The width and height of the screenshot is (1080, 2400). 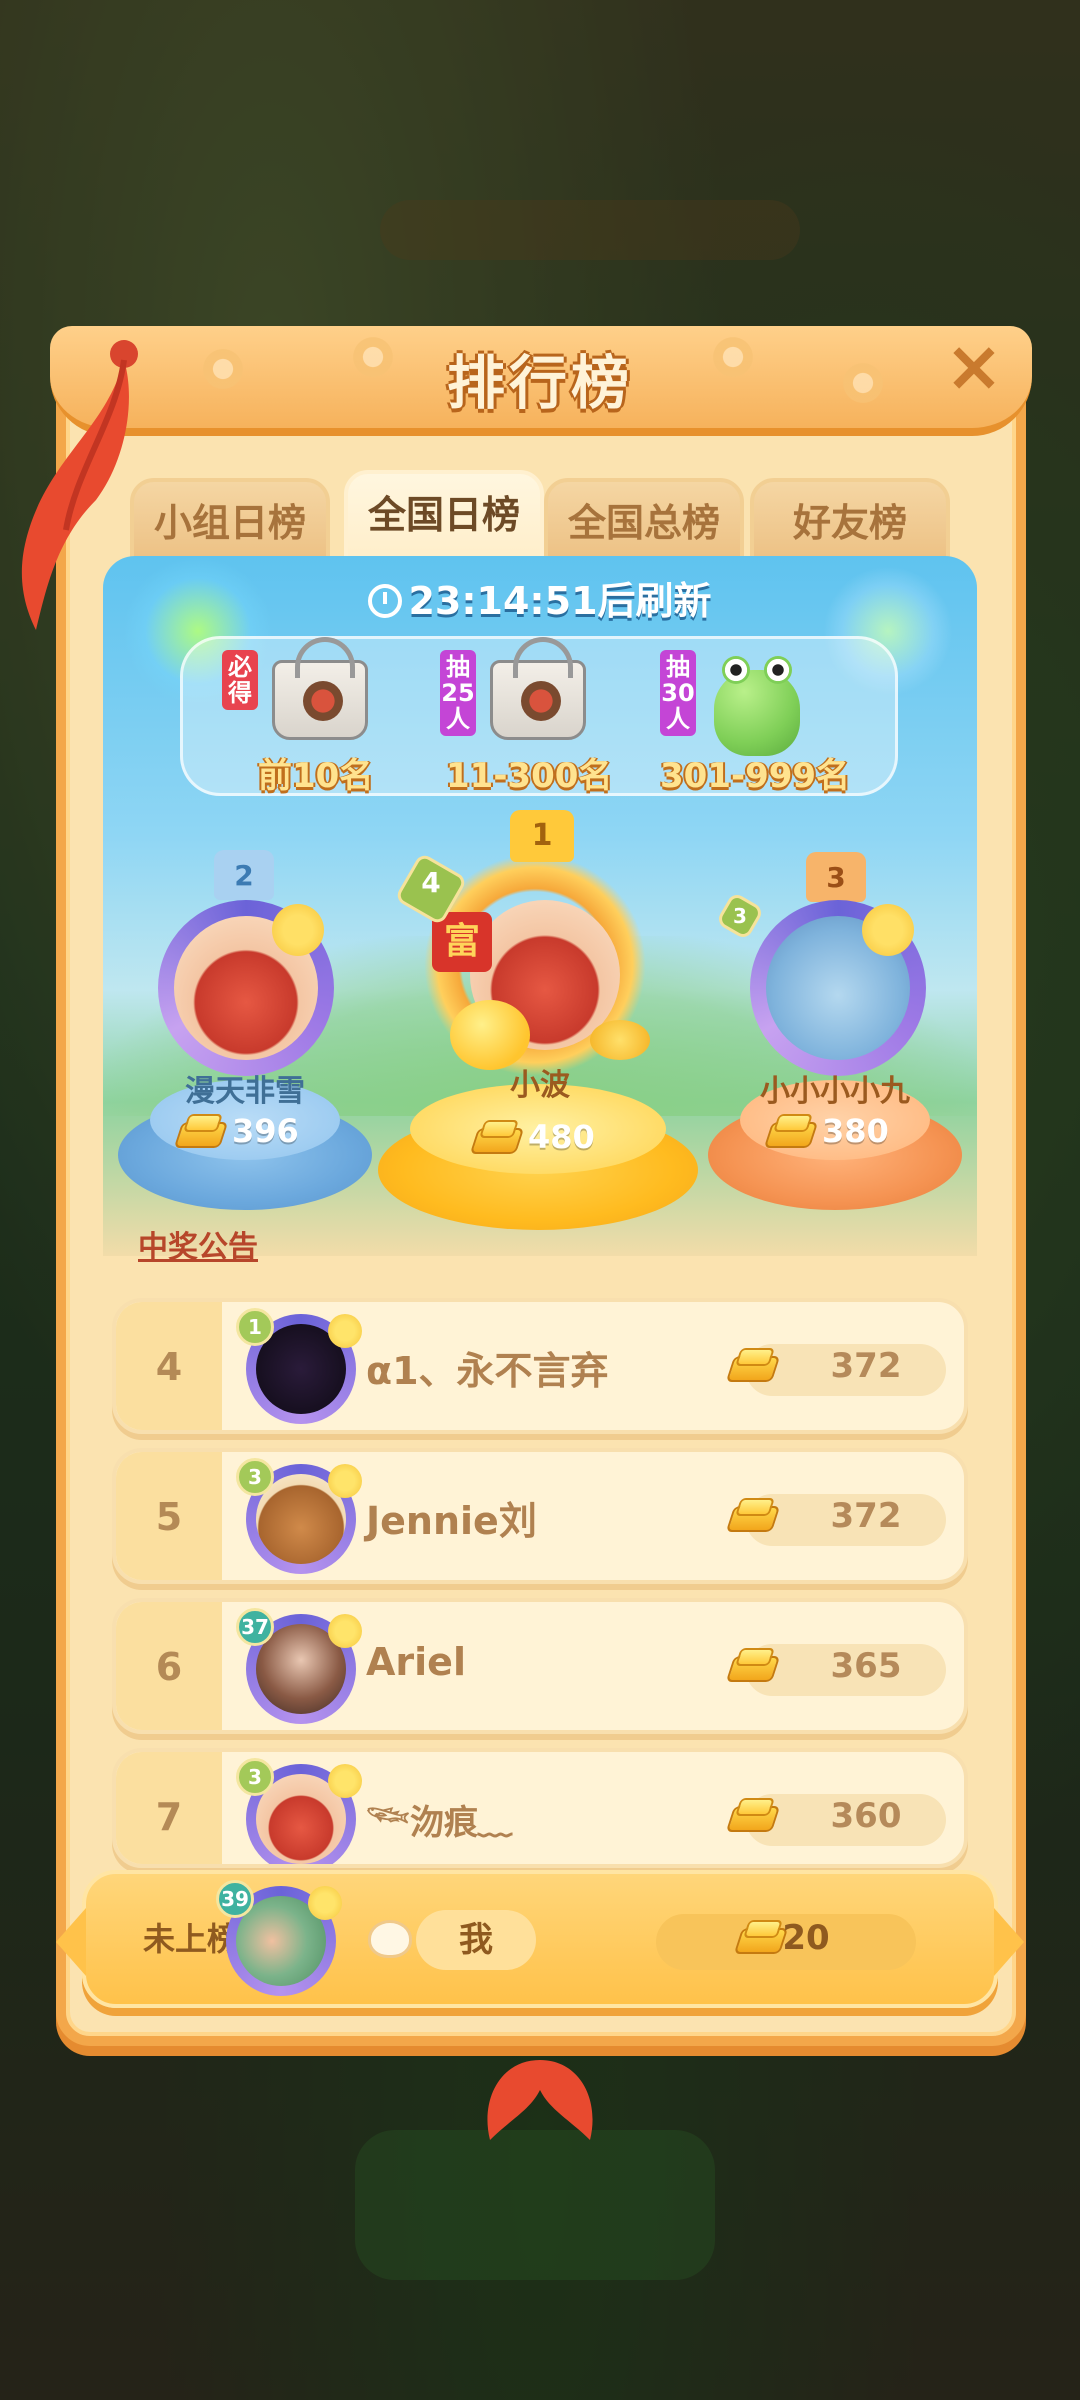 What do you see at coordinates (1009, 1942) in the screenshot?
I see `row-arrow-right` at bounding box center [1009, 1942].